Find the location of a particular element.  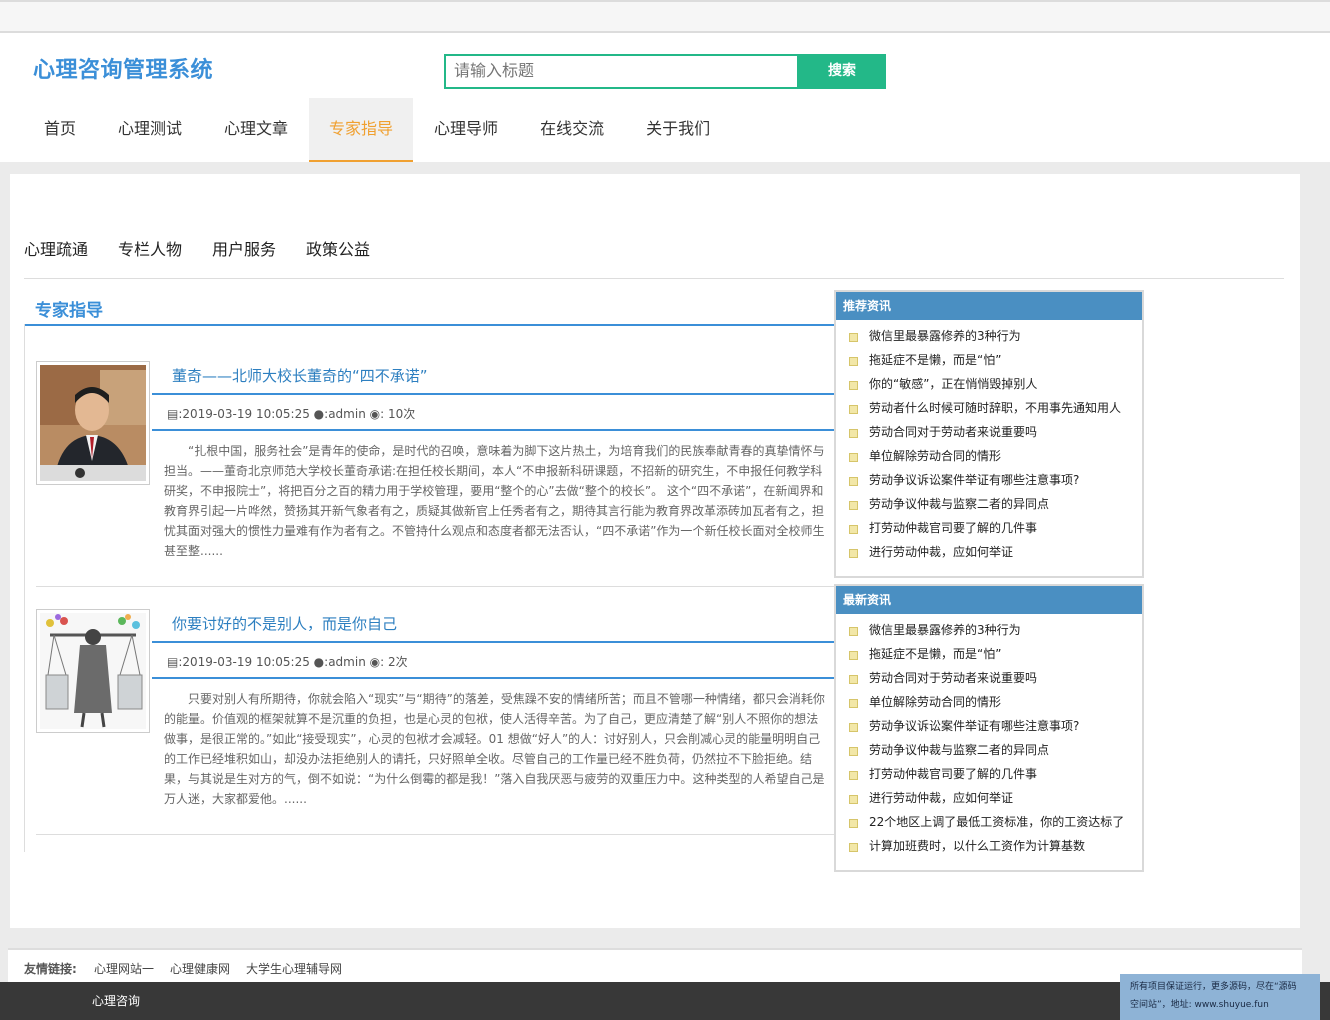

article-meta: ▤:2019-03-19 10:05:25 ●:admin ◉: 2次 is located at coordinates (287, 661).